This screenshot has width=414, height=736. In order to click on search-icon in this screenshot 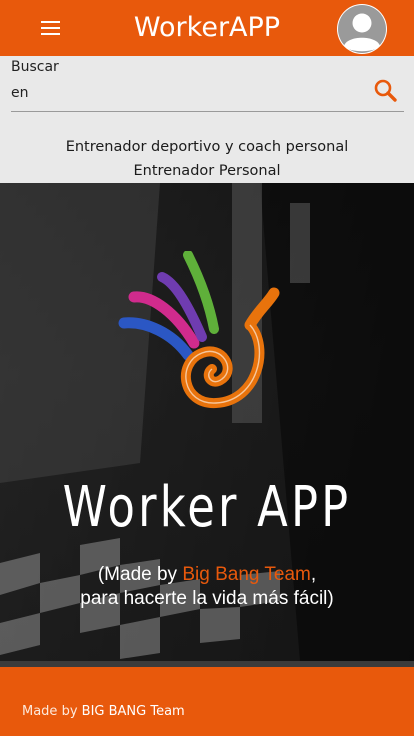, I will do `click(386, 91)`.